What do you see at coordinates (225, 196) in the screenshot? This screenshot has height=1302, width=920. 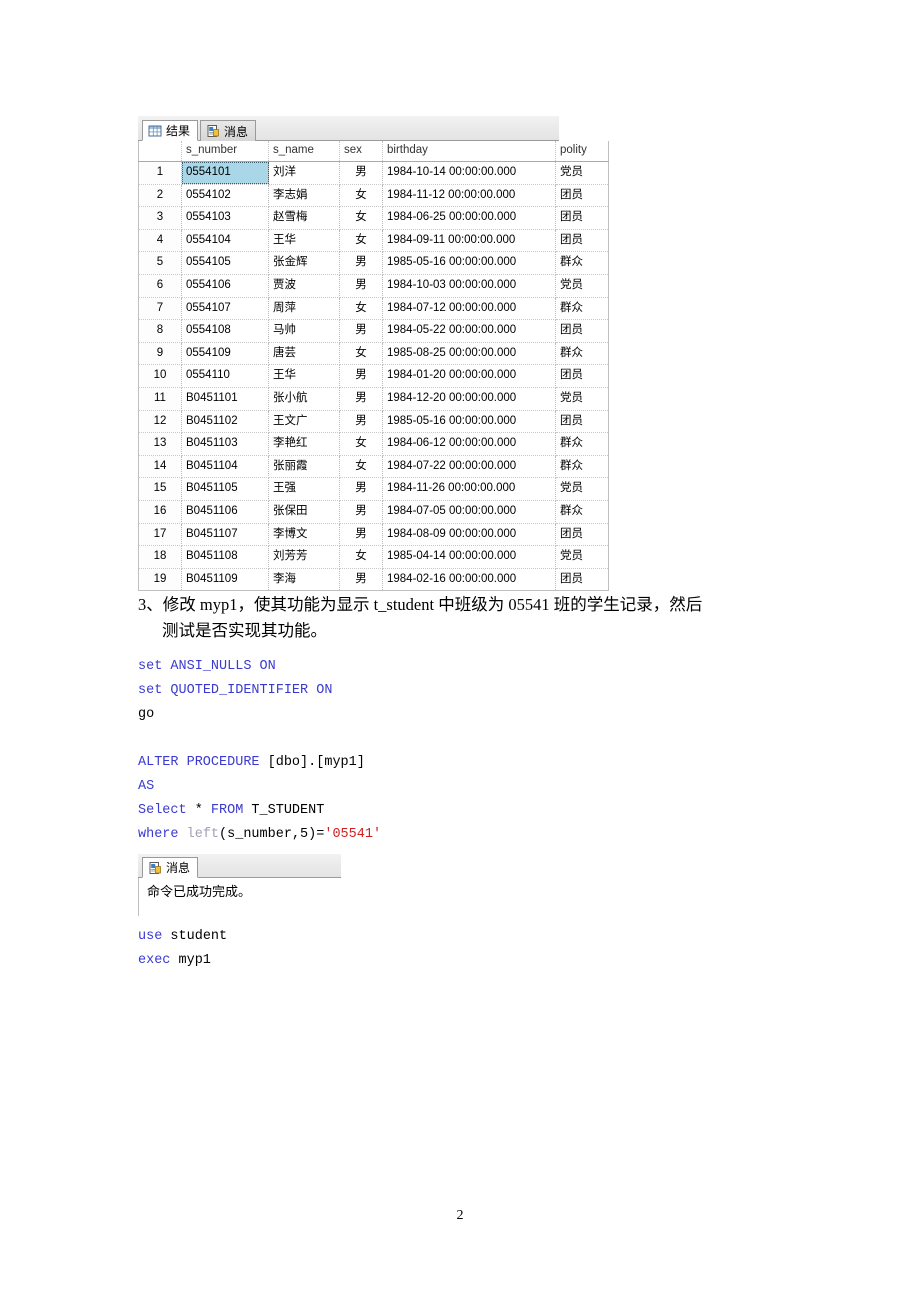 I see `cell-s_number: 0554102` at bounding box center [225, 196].